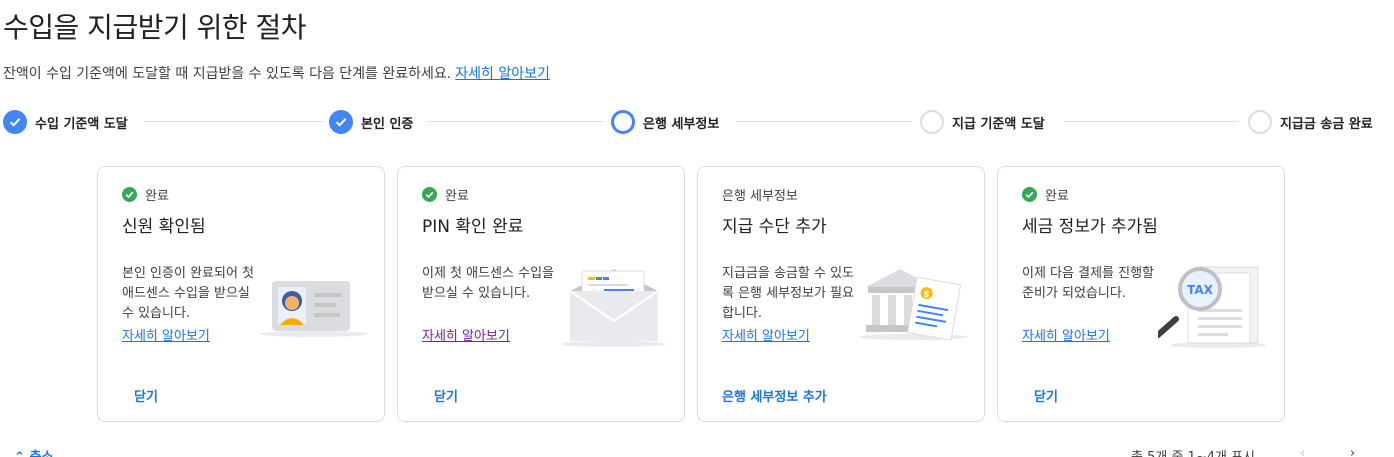  Describe the element at coordinates (314, 309) in the screenshot. I see `id-card-icon` at that location.